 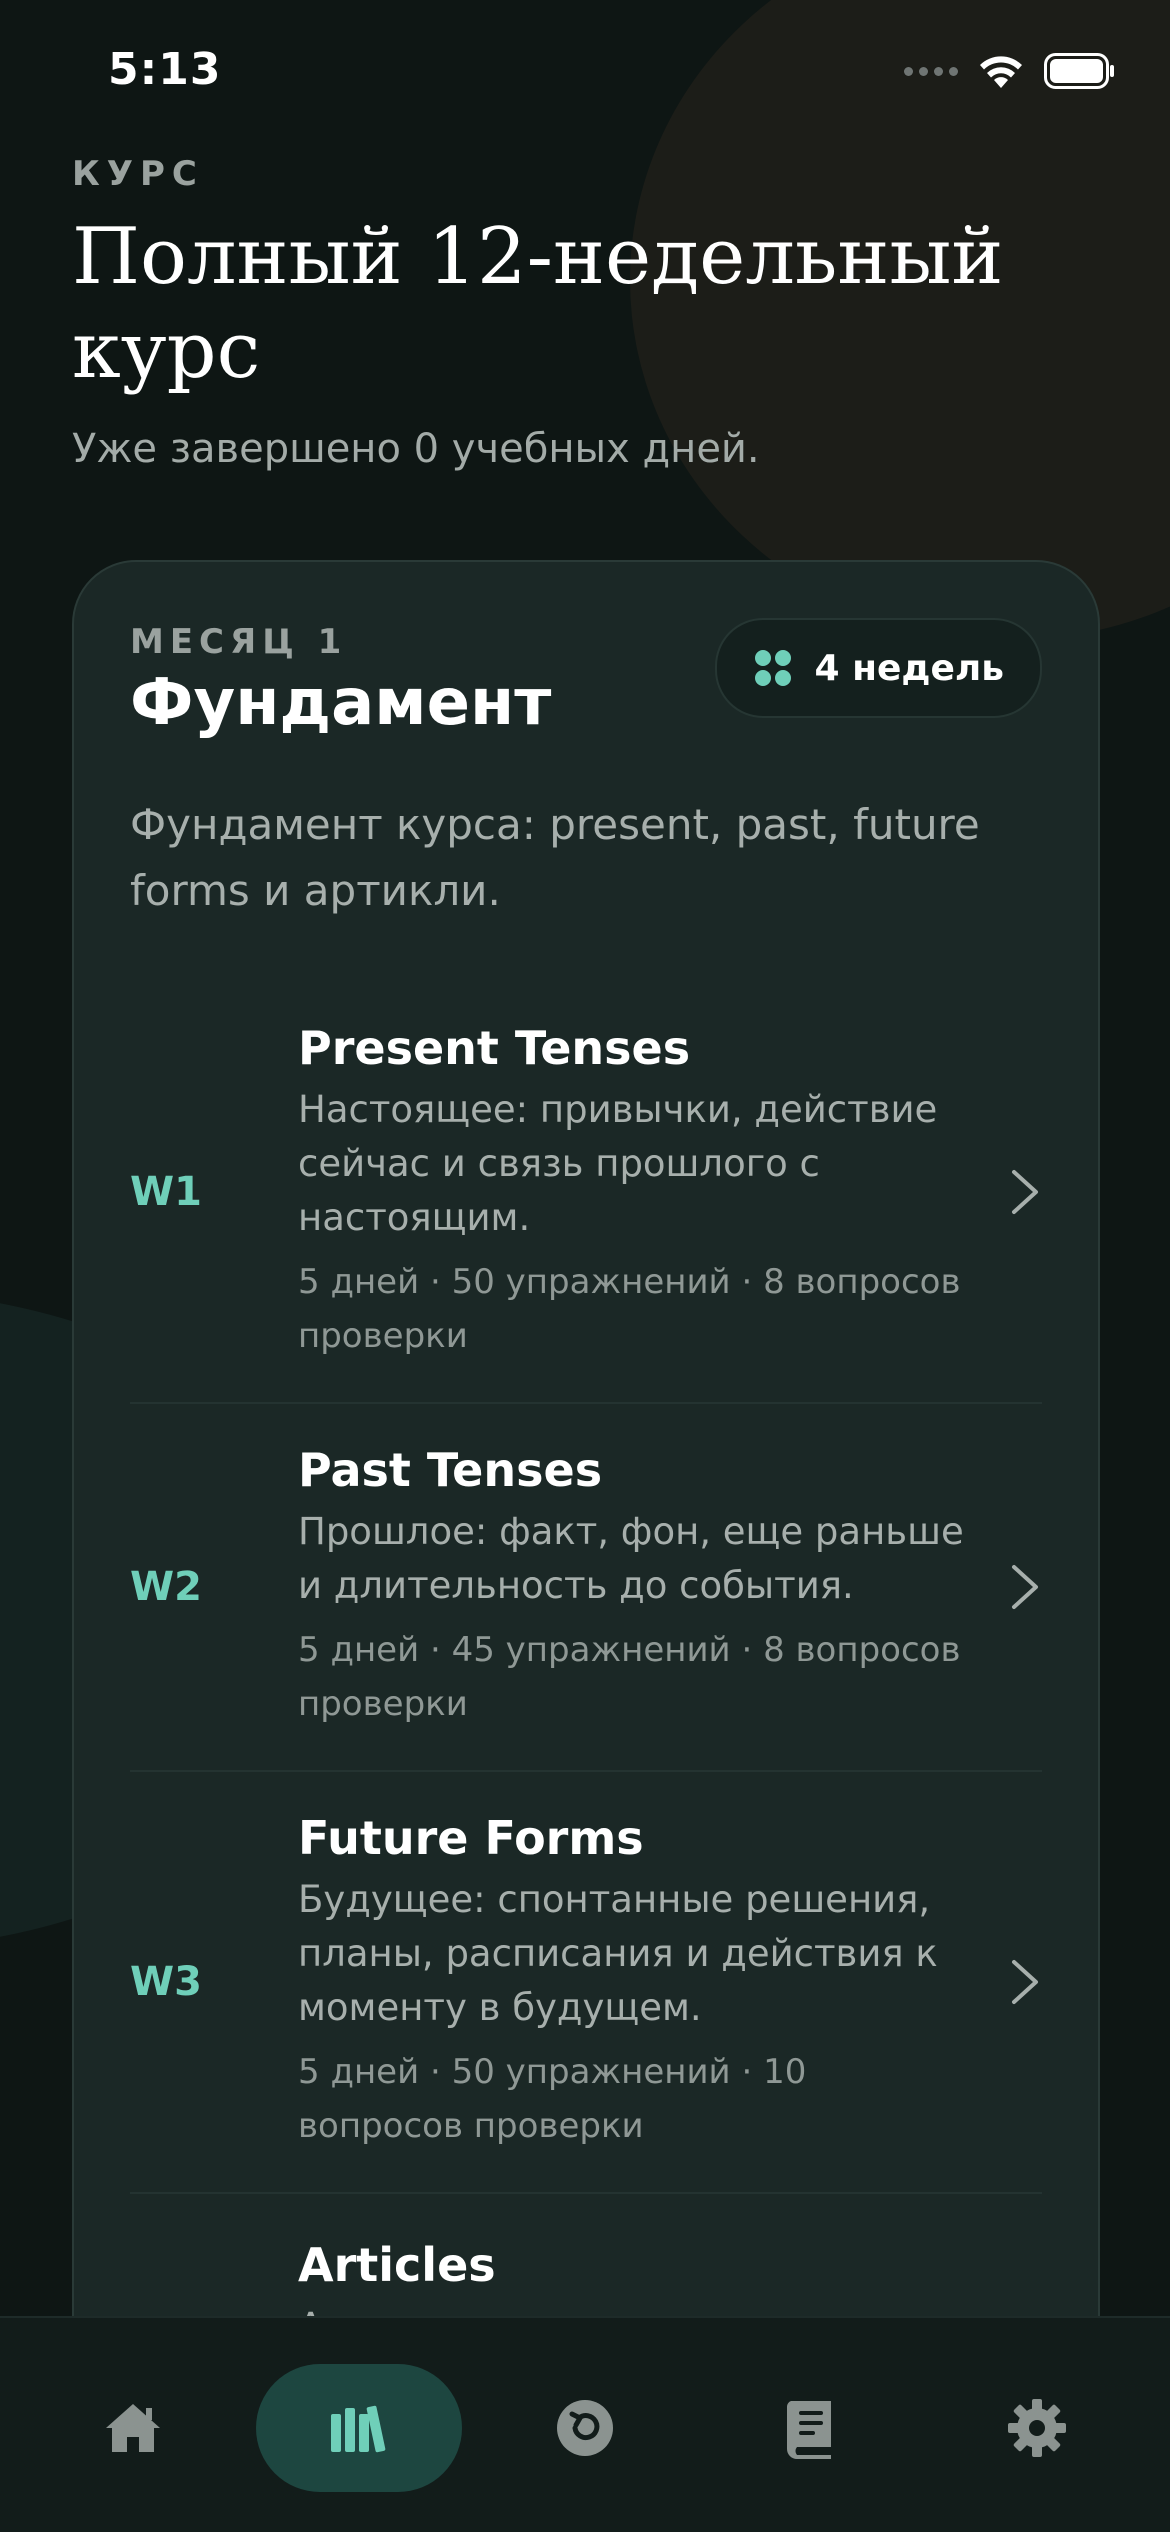 What do you see at coordinates (772, 668) in the screenshot?
I see `grid-icon` at bounding box center [772, 668].